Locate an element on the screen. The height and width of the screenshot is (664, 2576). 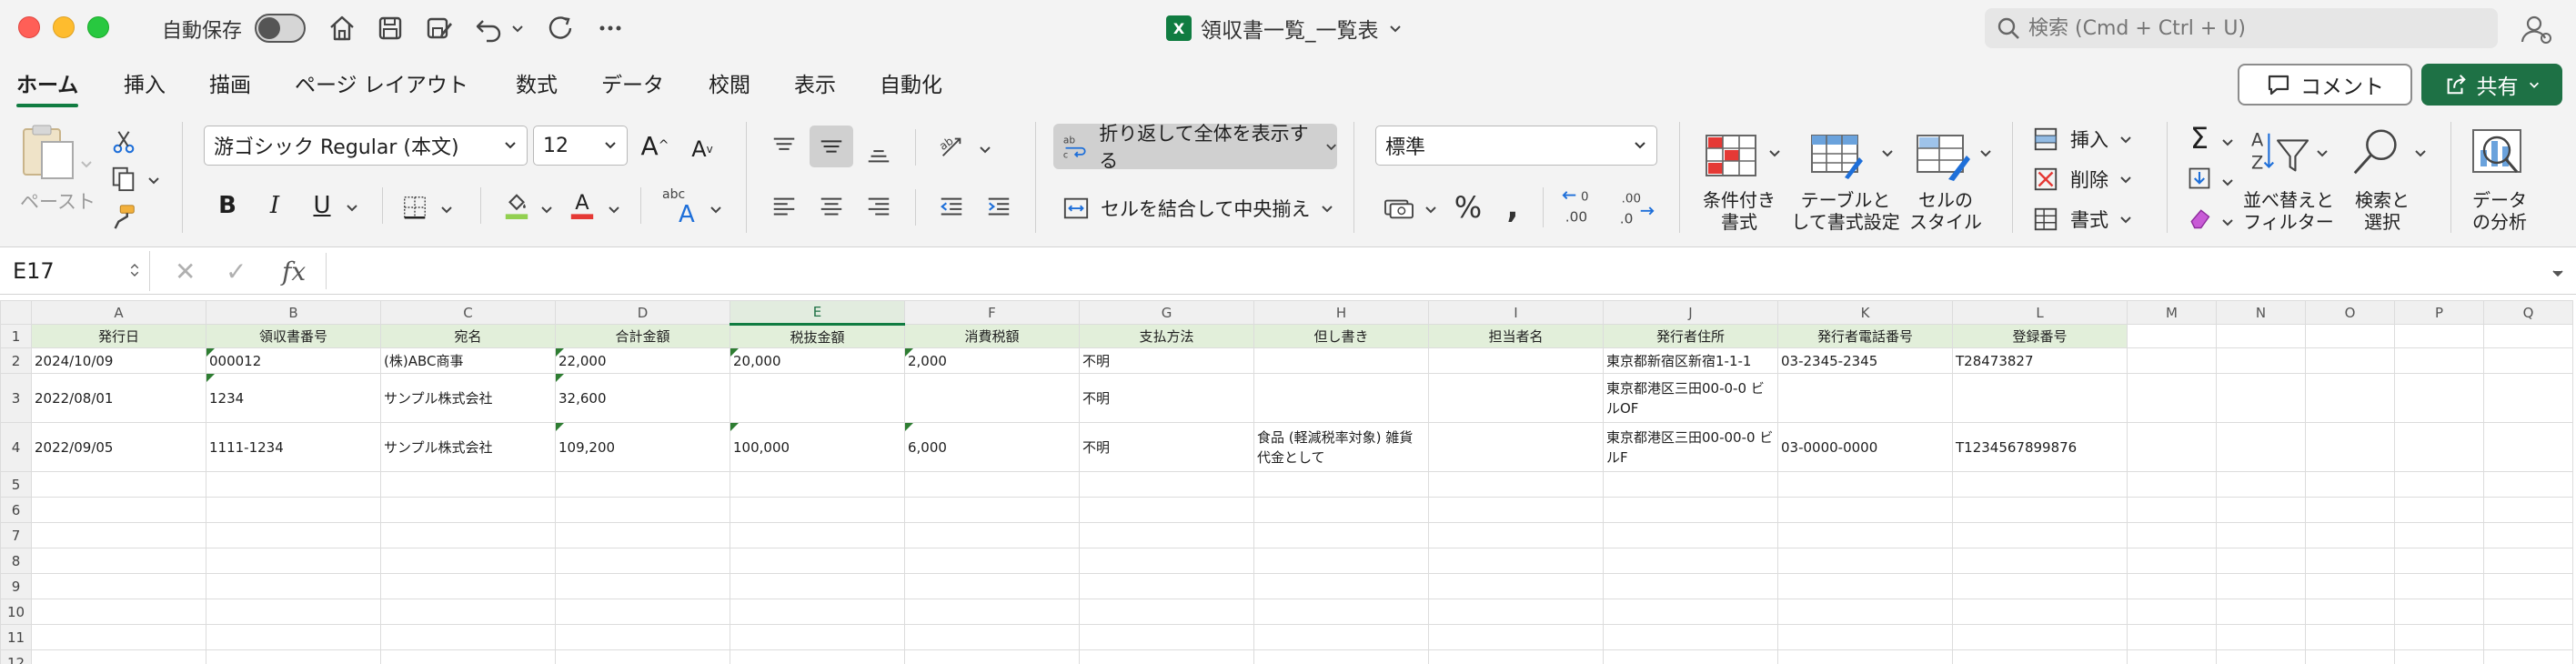
cell-styles-dropdown-chevron-icon is located at coordinates (1985, 152).